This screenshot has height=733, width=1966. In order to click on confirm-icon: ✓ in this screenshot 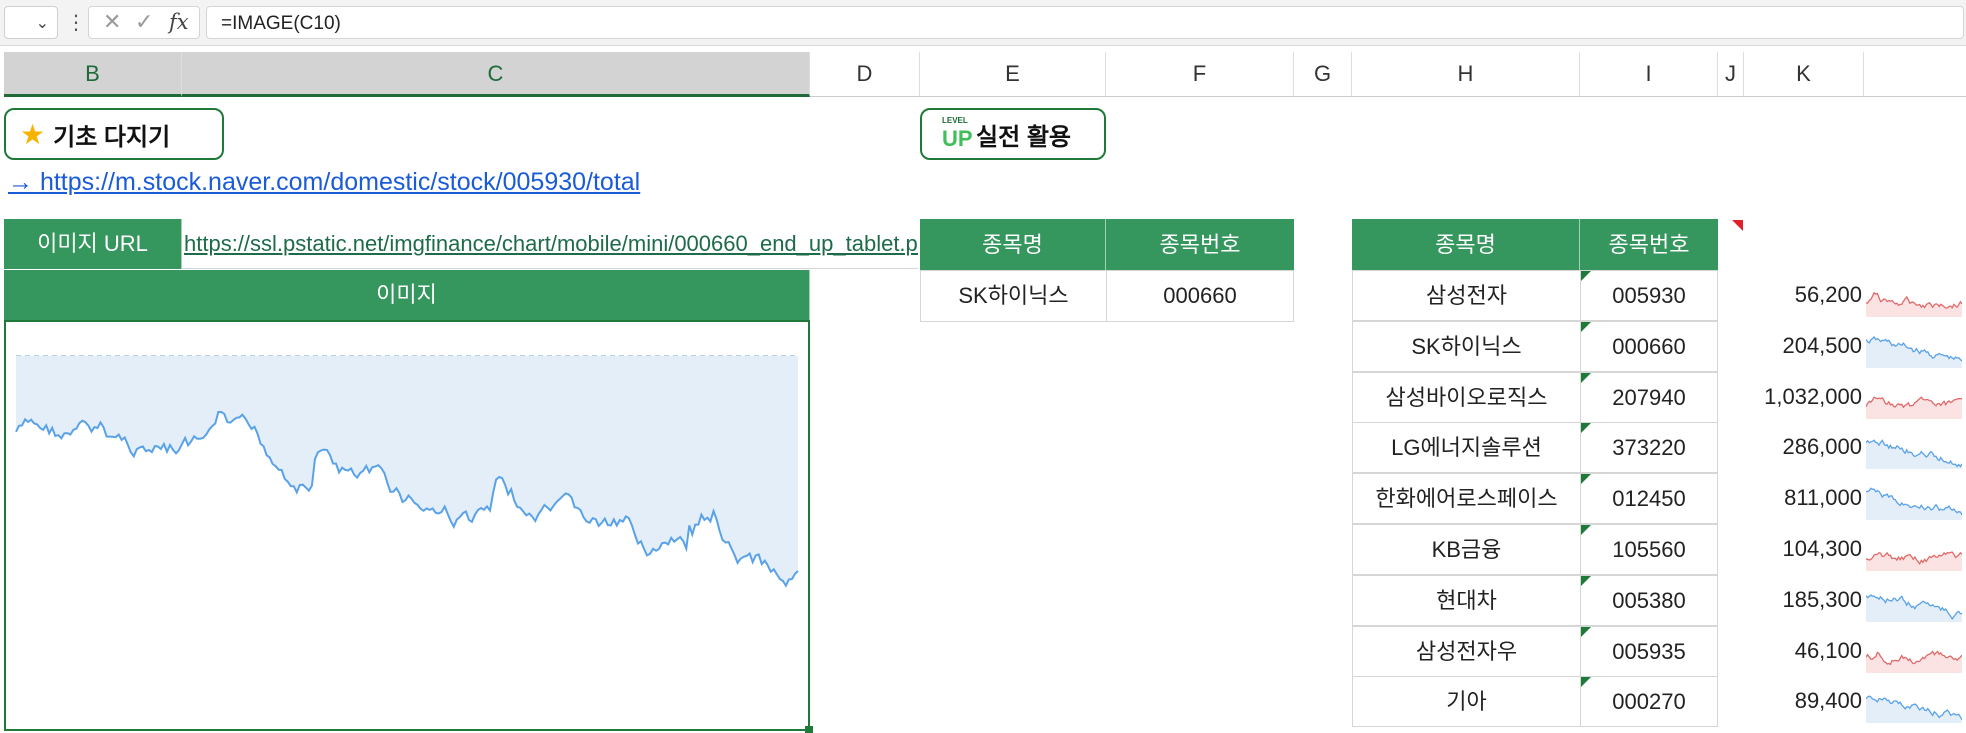, I will do `click(144, 22)`.